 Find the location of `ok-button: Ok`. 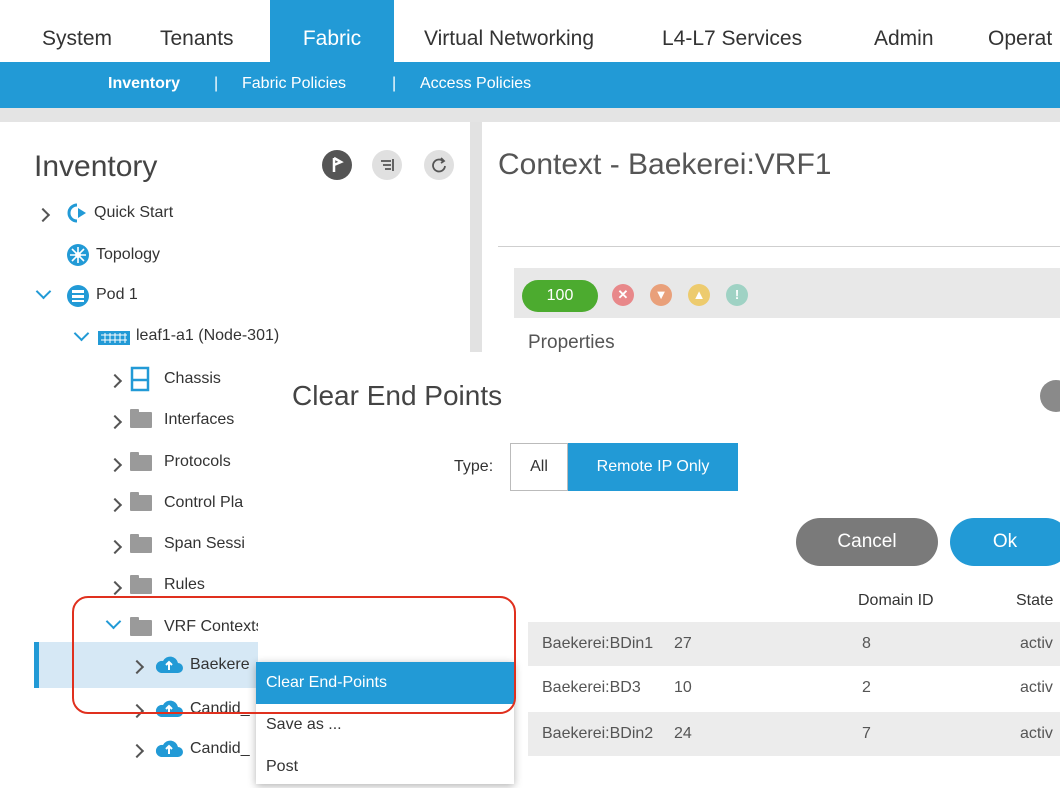

ok-button: Ok is located at coordinates (1005, 542).